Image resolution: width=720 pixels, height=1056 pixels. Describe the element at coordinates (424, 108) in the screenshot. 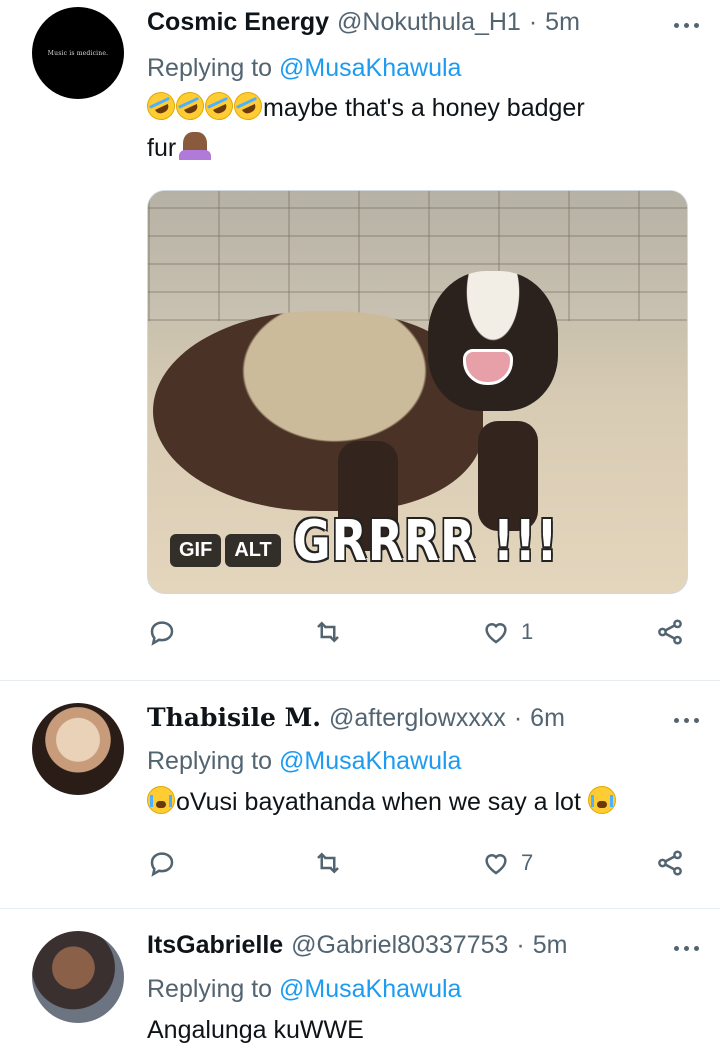

I see `tweet-text-line: maybe that's a honey badger` at that location.